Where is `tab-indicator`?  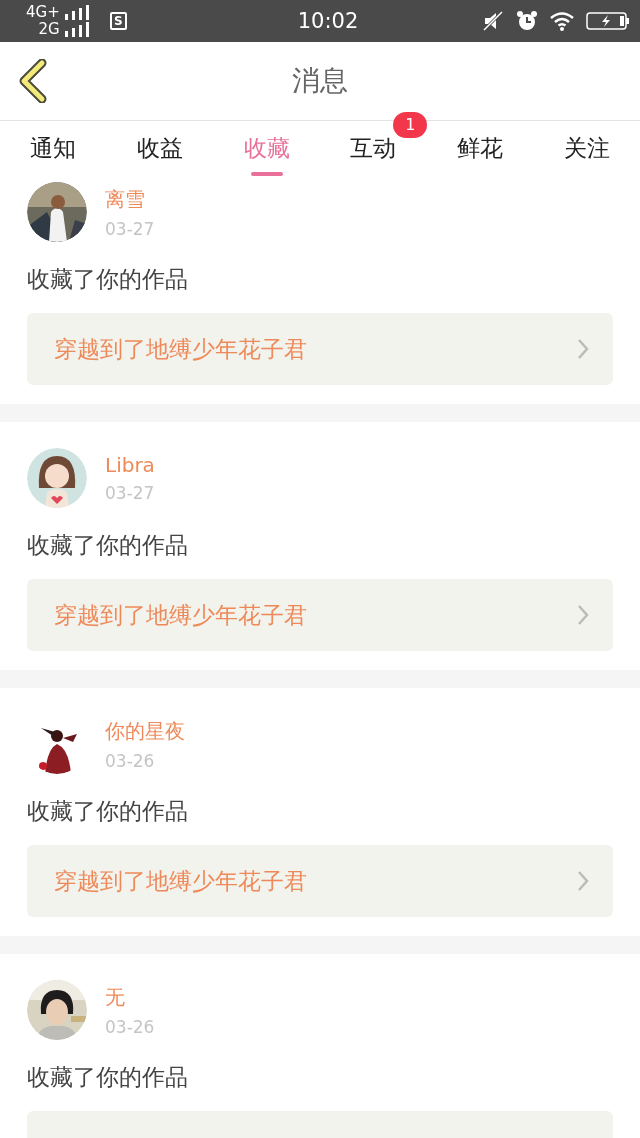
tab-indicator is located at coordinates (266, 174).